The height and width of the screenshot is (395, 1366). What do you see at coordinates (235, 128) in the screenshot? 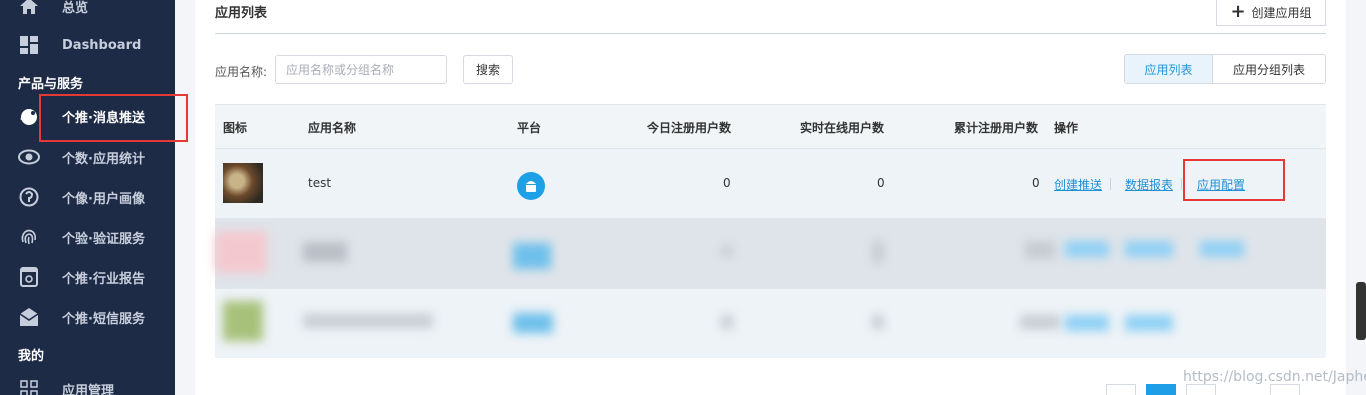
I see `column-header: 图标` at bounding box center [235, 128].